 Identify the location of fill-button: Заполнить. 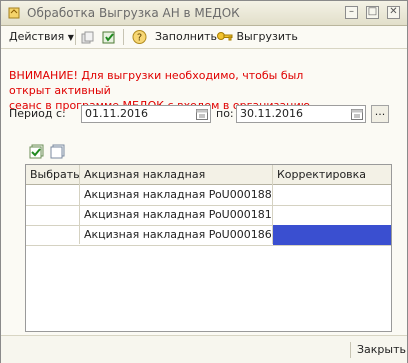
(186, 37).